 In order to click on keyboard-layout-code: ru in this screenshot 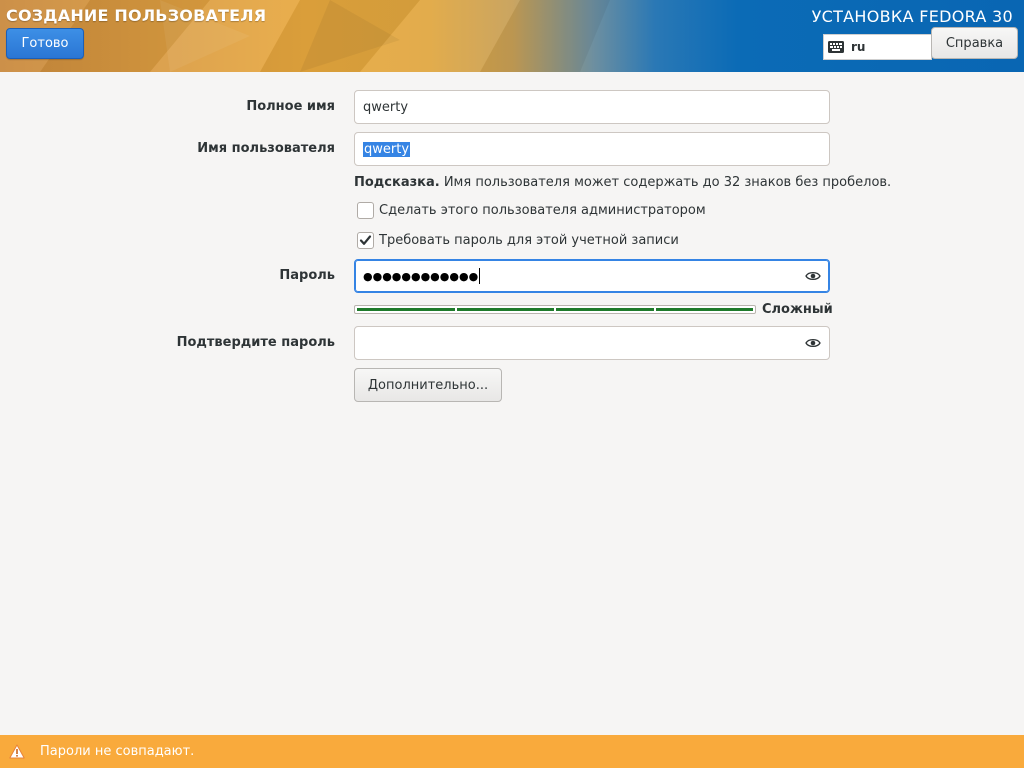, I will do `click(858, 47)`.